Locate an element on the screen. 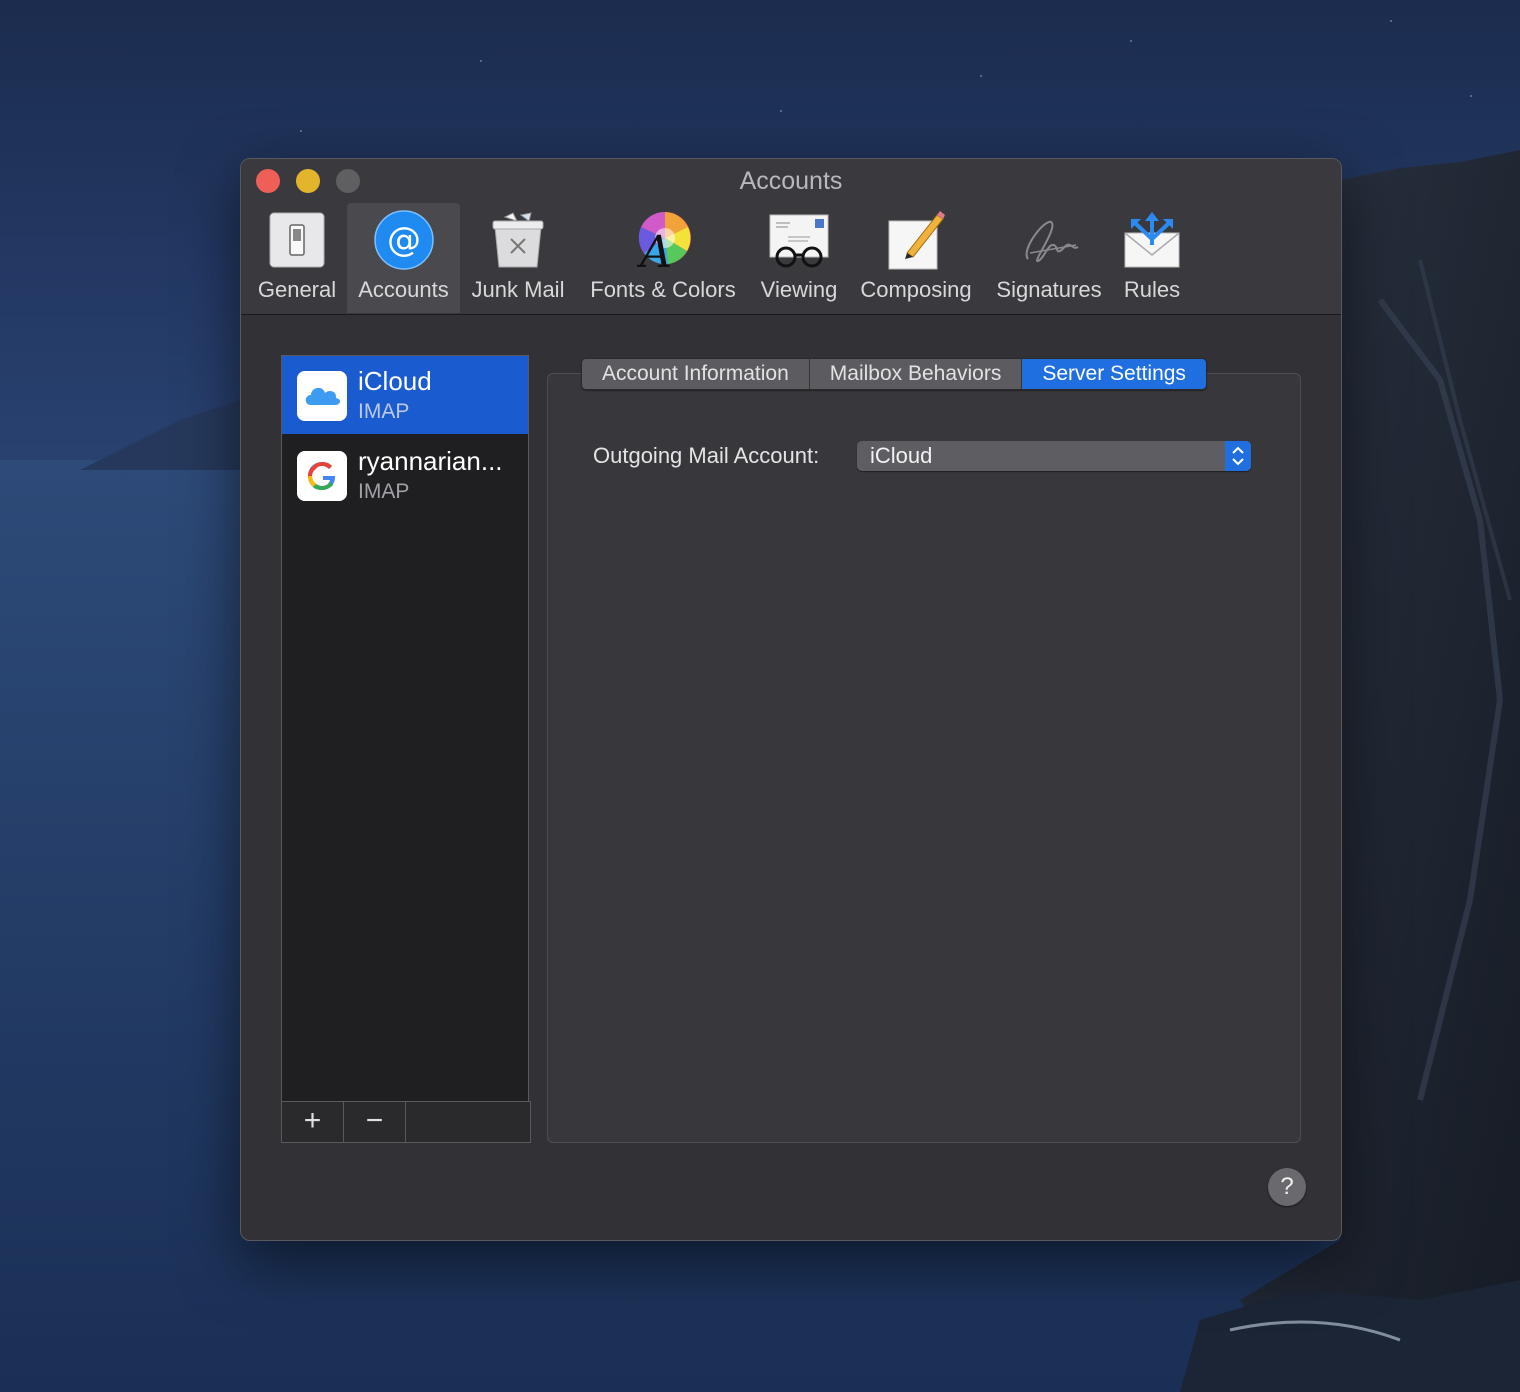 This screenshot has width=1520, height=1392. toolbar-label: Composing is located at coordinates (916, 289).